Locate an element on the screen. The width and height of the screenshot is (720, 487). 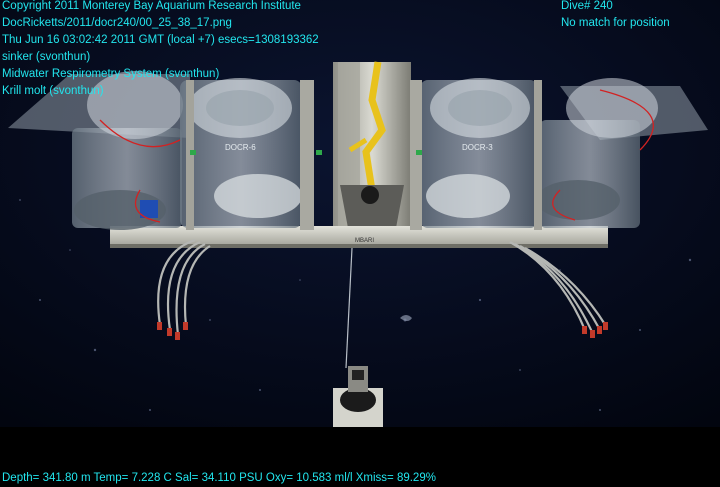
respirometer-chamber-2: DOCR-6 is located at coordinates (241, 153).